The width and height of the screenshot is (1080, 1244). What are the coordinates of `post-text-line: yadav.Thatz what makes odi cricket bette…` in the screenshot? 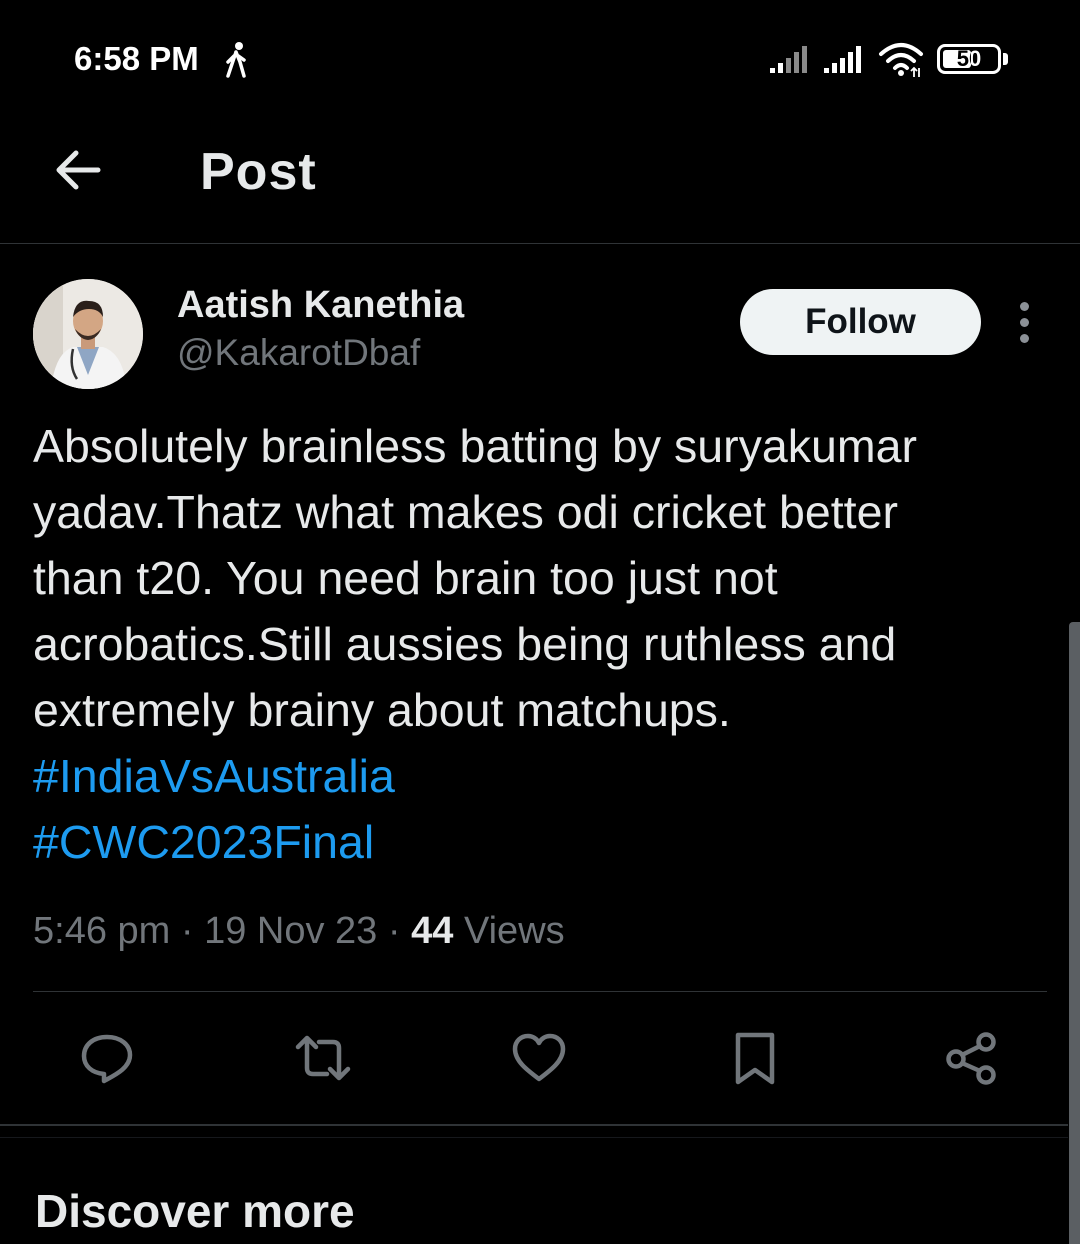 It's located at (465, 512).